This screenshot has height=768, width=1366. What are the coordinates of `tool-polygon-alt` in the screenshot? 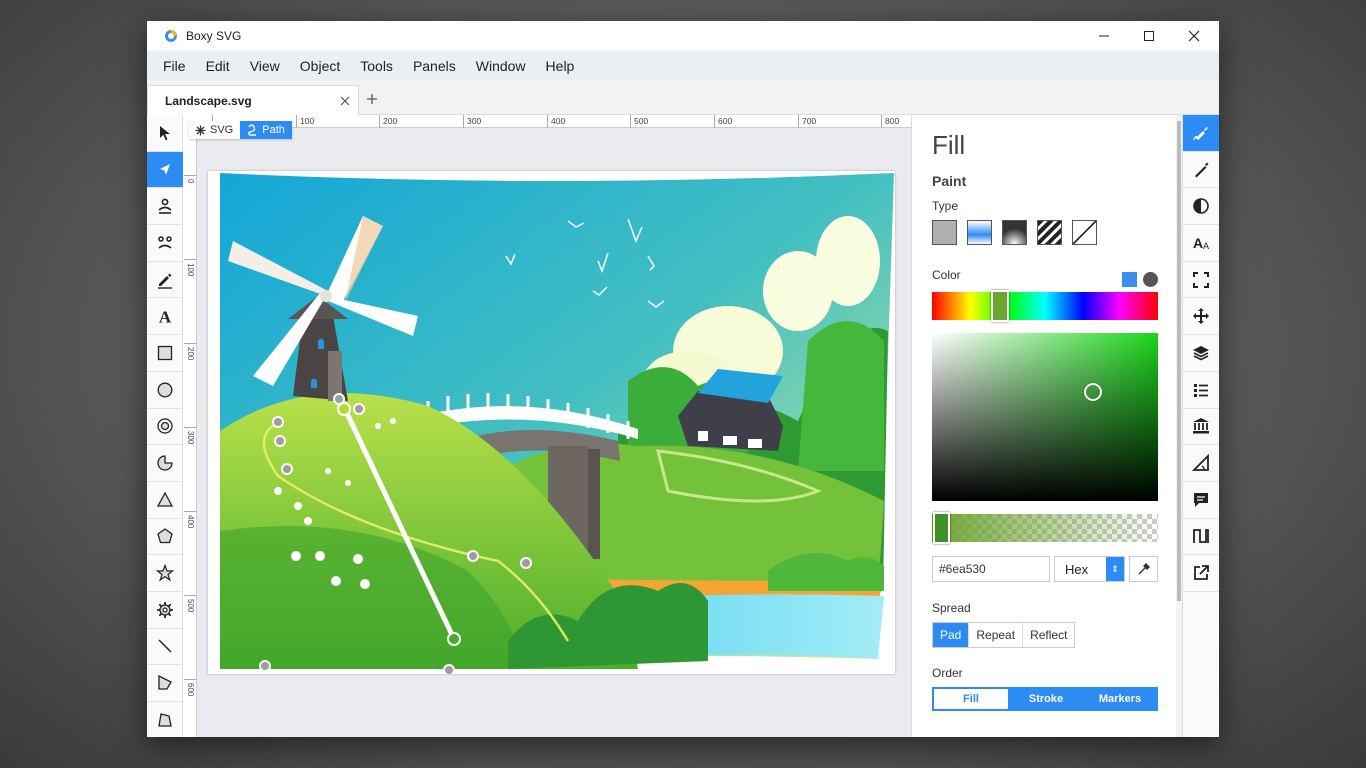 It's located at (165, 719).